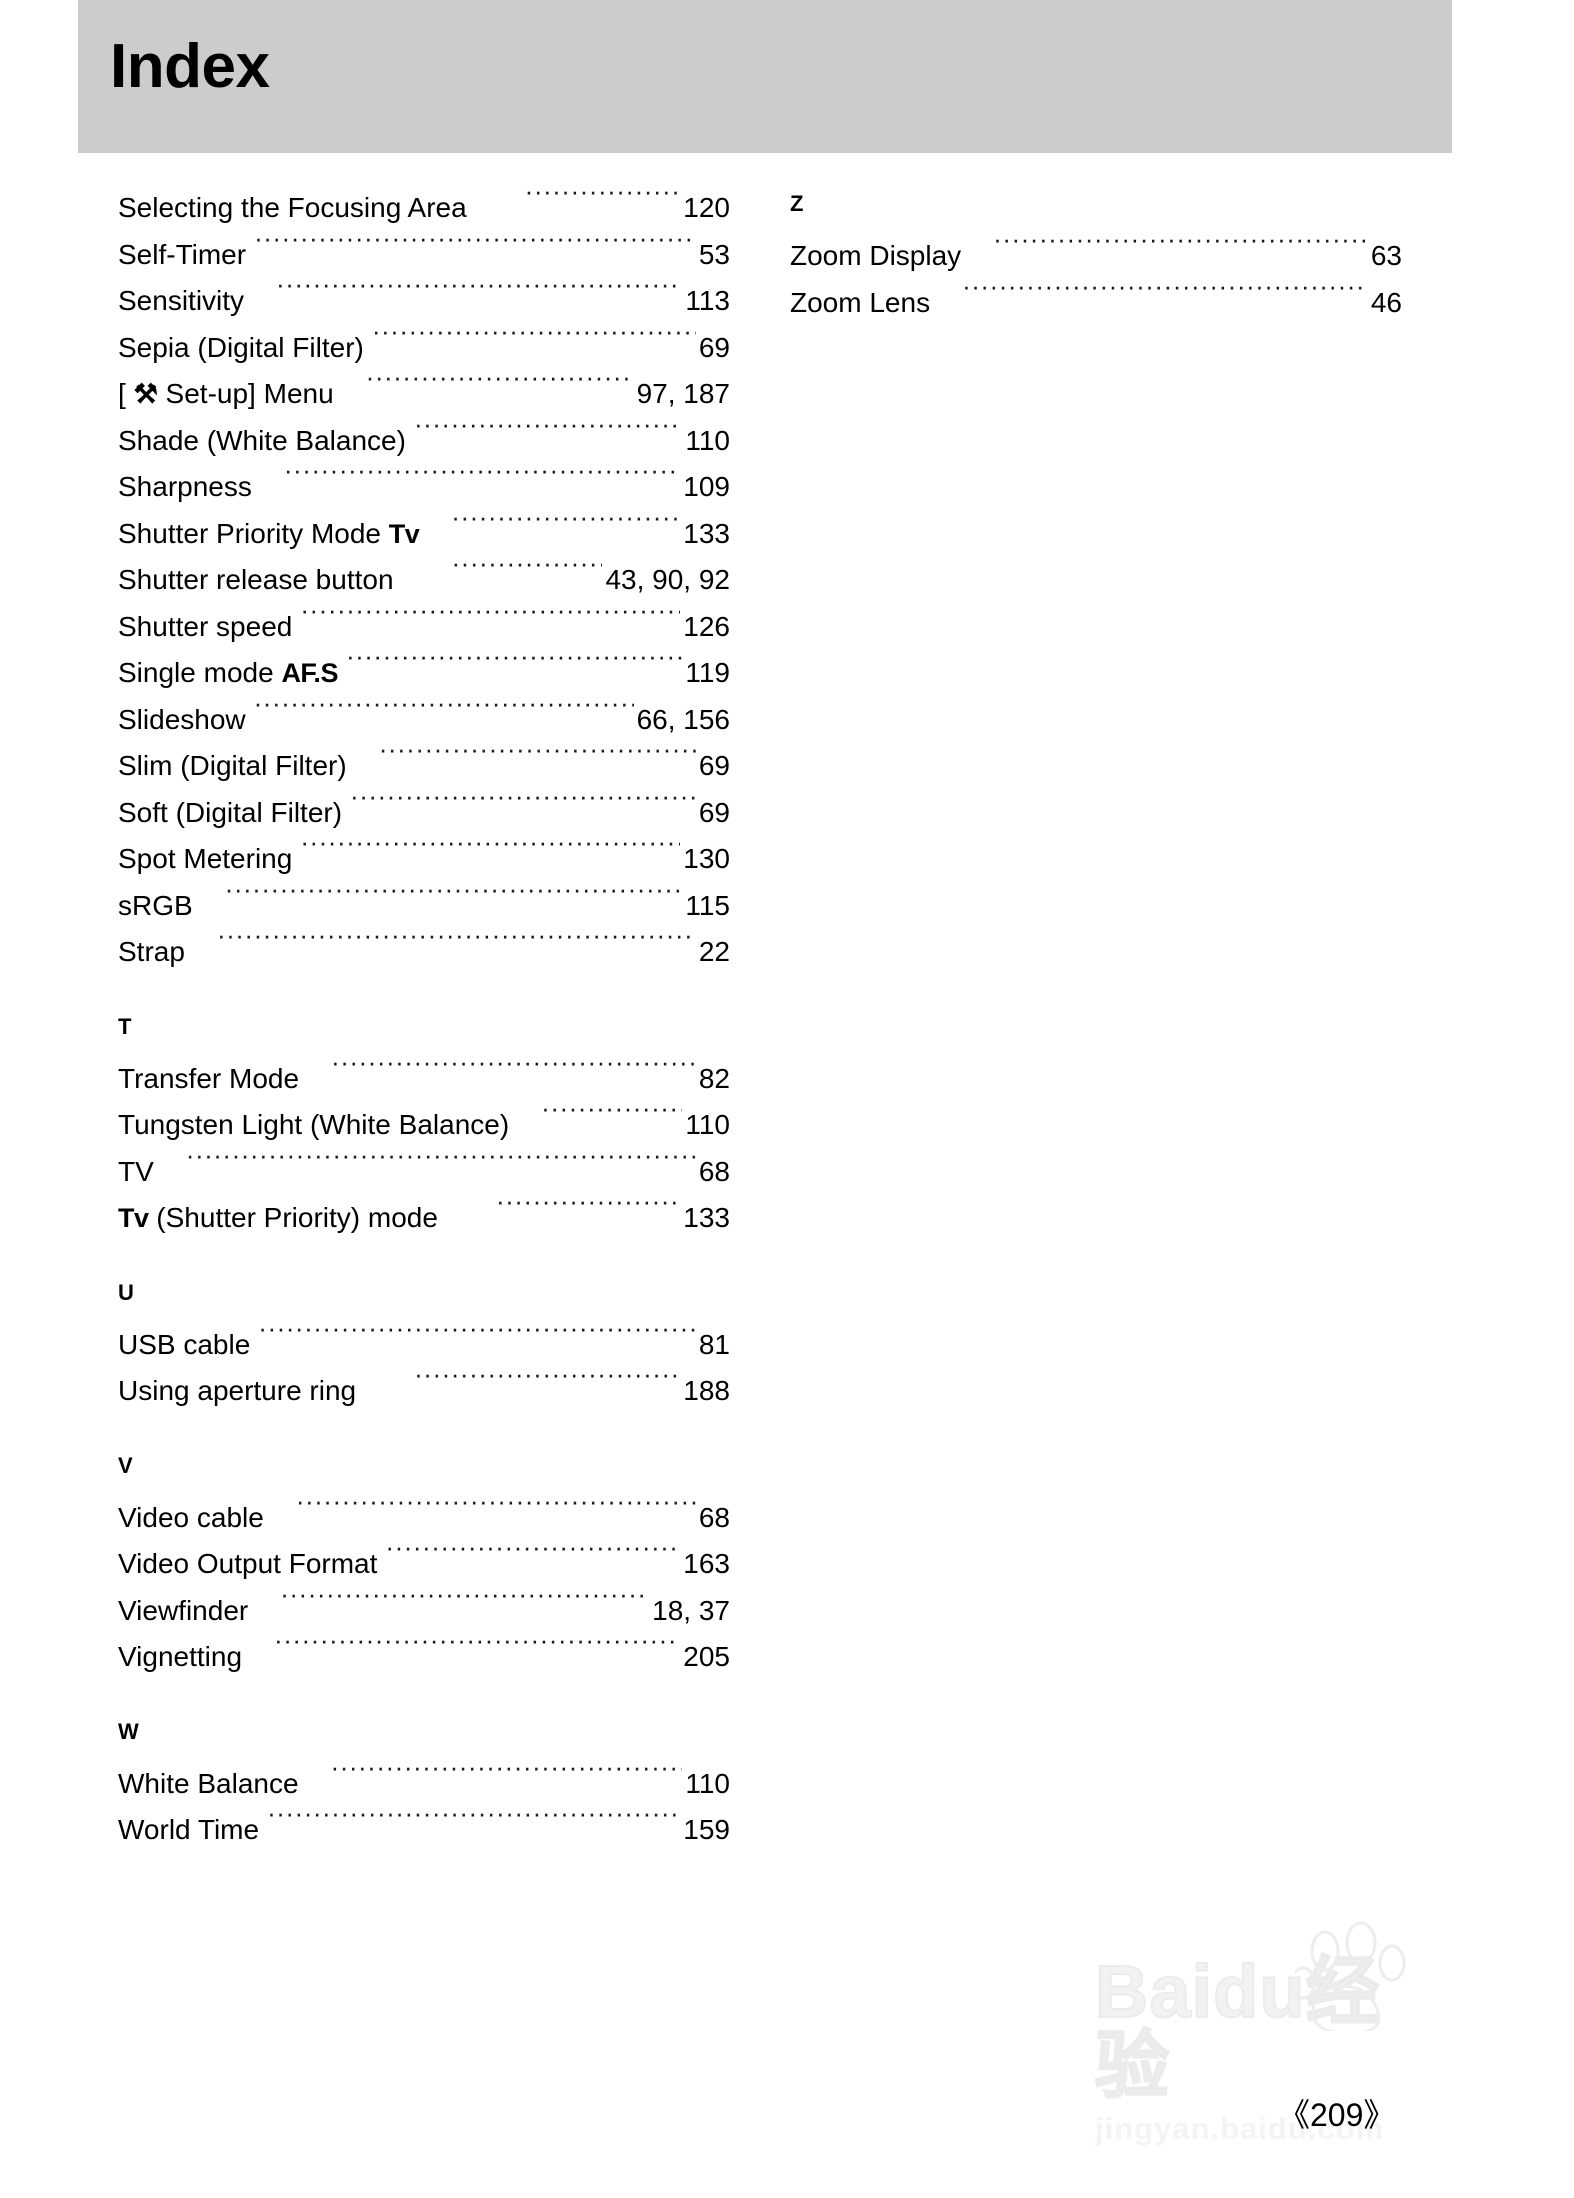 The width and height of the screenshot is (1574, 2198). Describe the element at coordinates (707, 905) in the screenshot. I see `index-entry-page: 115` at that location.